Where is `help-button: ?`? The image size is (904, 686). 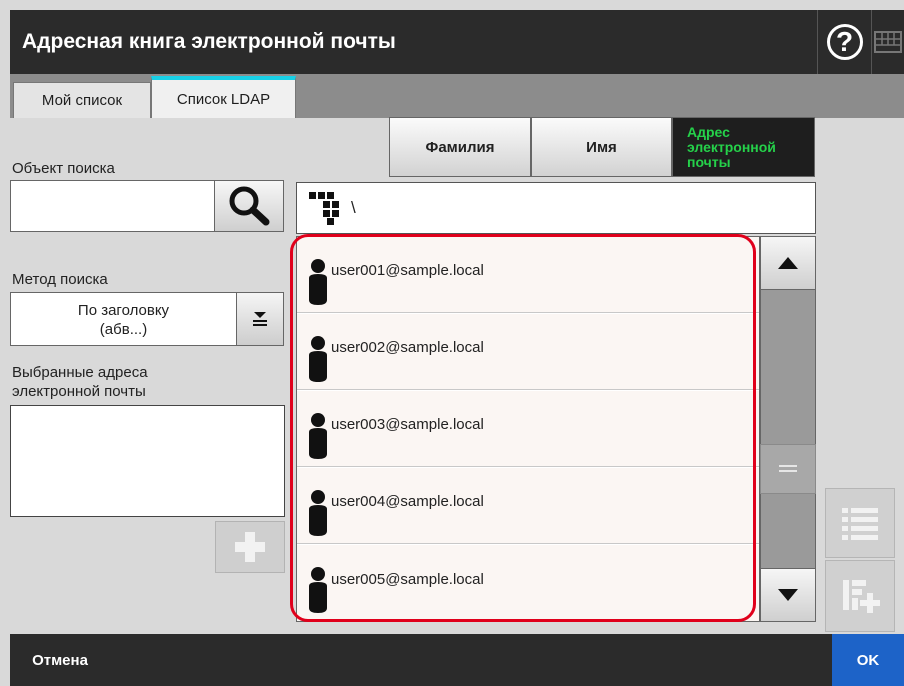
help-button: ? is located at coordinates (844, 42).